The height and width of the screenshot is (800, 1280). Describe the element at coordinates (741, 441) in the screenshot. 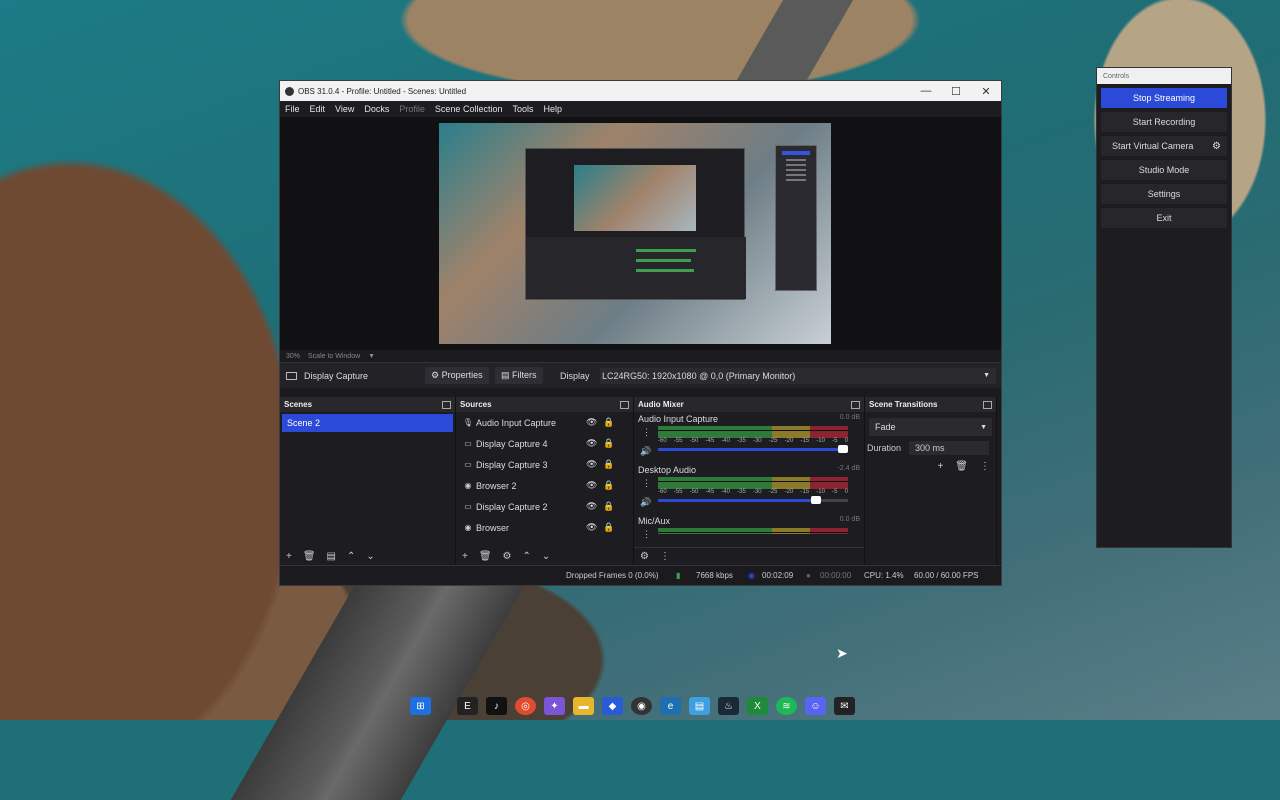

I see `meter-tick-label: -35` at that location.